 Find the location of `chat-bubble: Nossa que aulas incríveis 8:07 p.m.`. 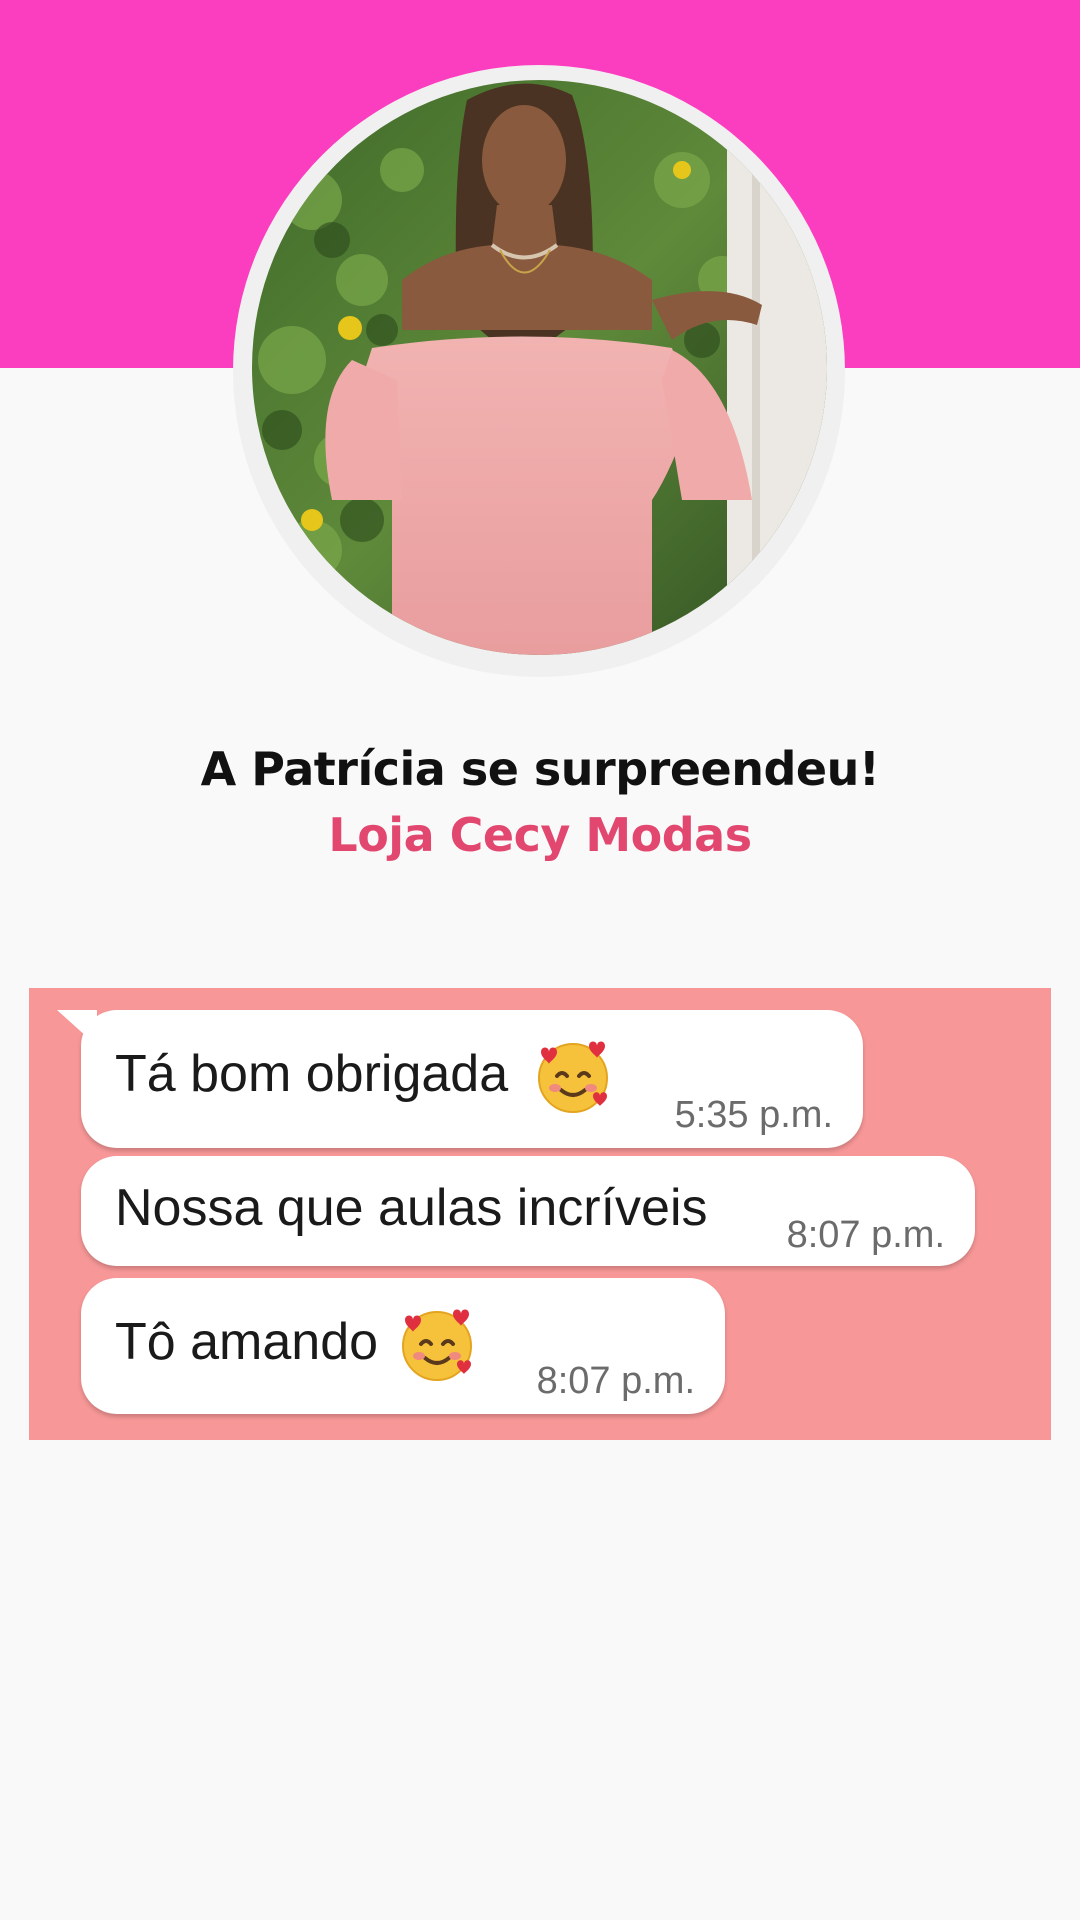

chat-bubble: Nossa que aulas incríveis 8:07 p.m. is located at coordinates (528, 1211).